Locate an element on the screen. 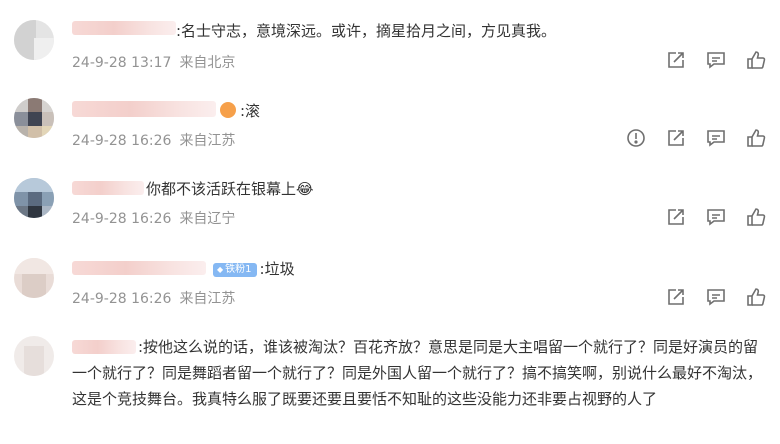 Image resolution: width=780 pixels, height=444 pixels. comment-text: 你都不该活跃在银幕上😂 is located at coordinates (418, 189).